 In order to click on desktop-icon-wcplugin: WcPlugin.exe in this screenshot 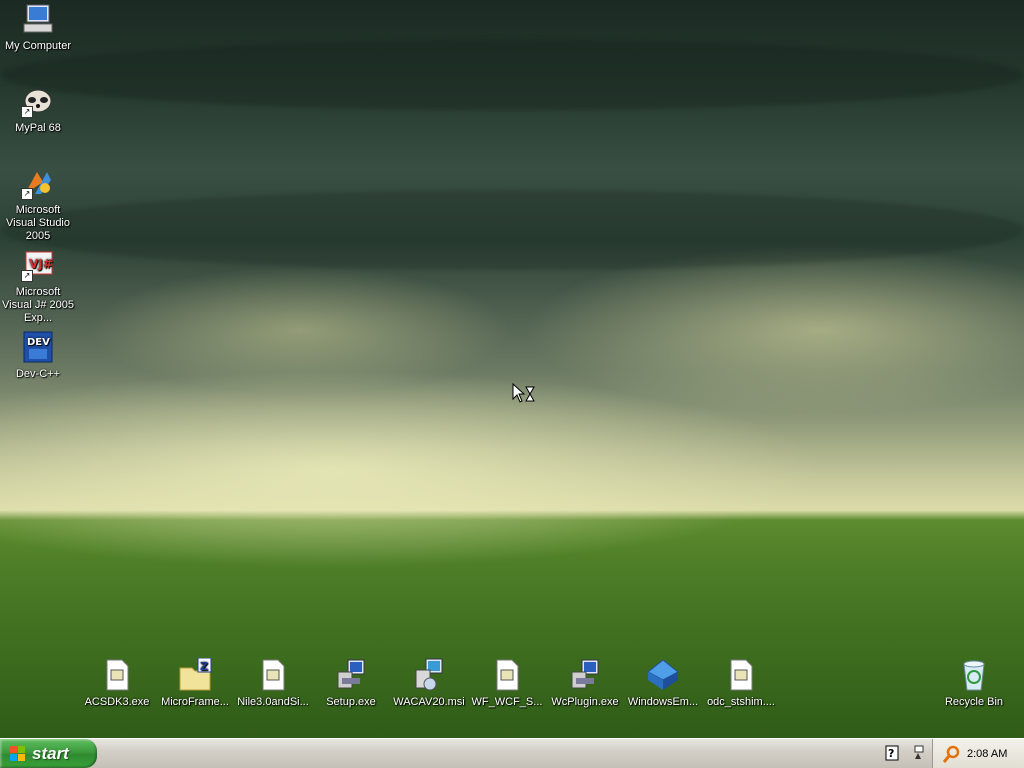, I will do `click(585, 683)`.